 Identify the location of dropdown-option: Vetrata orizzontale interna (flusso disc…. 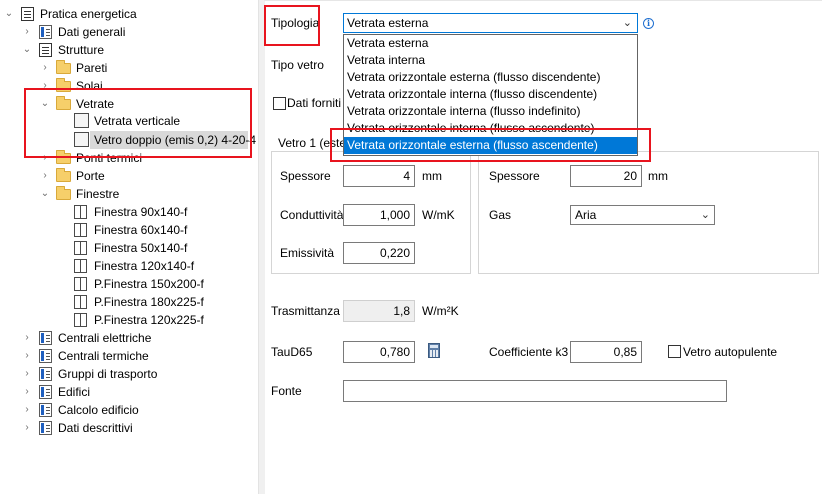
(490, 94).